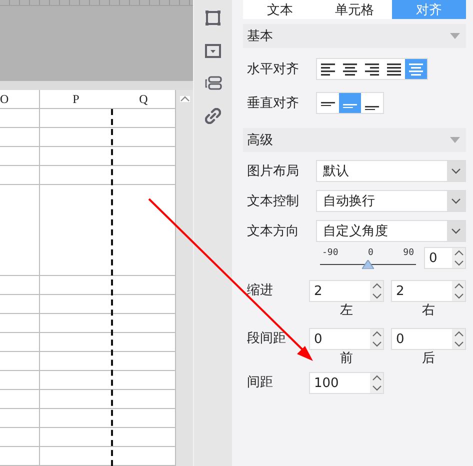 This screenshot has width=473, height=466. What do you see at coordinates (260, 383) in the screenshot?
I see `field-label: 间距` at bounding box center [260, 383].